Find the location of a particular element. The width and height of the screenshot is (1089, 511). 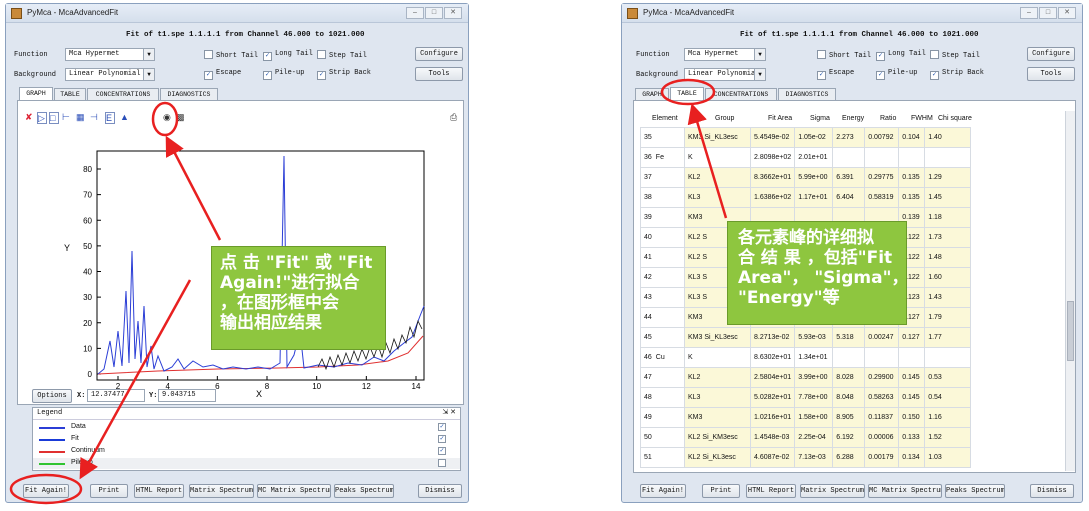

table-cell-sigma: 3.99e+00 is located at coordinates (814, 377).